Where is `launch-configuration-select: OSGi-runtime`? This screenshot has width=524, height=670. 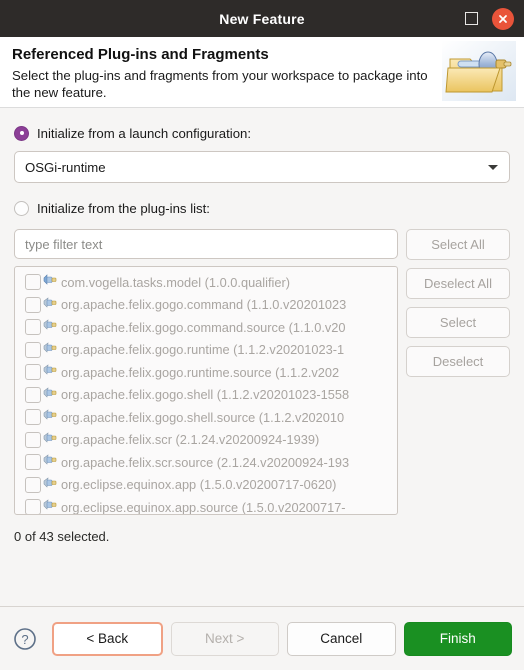
launch-configuration-select: OSGi-runtime is located at coordinates (262, 167).